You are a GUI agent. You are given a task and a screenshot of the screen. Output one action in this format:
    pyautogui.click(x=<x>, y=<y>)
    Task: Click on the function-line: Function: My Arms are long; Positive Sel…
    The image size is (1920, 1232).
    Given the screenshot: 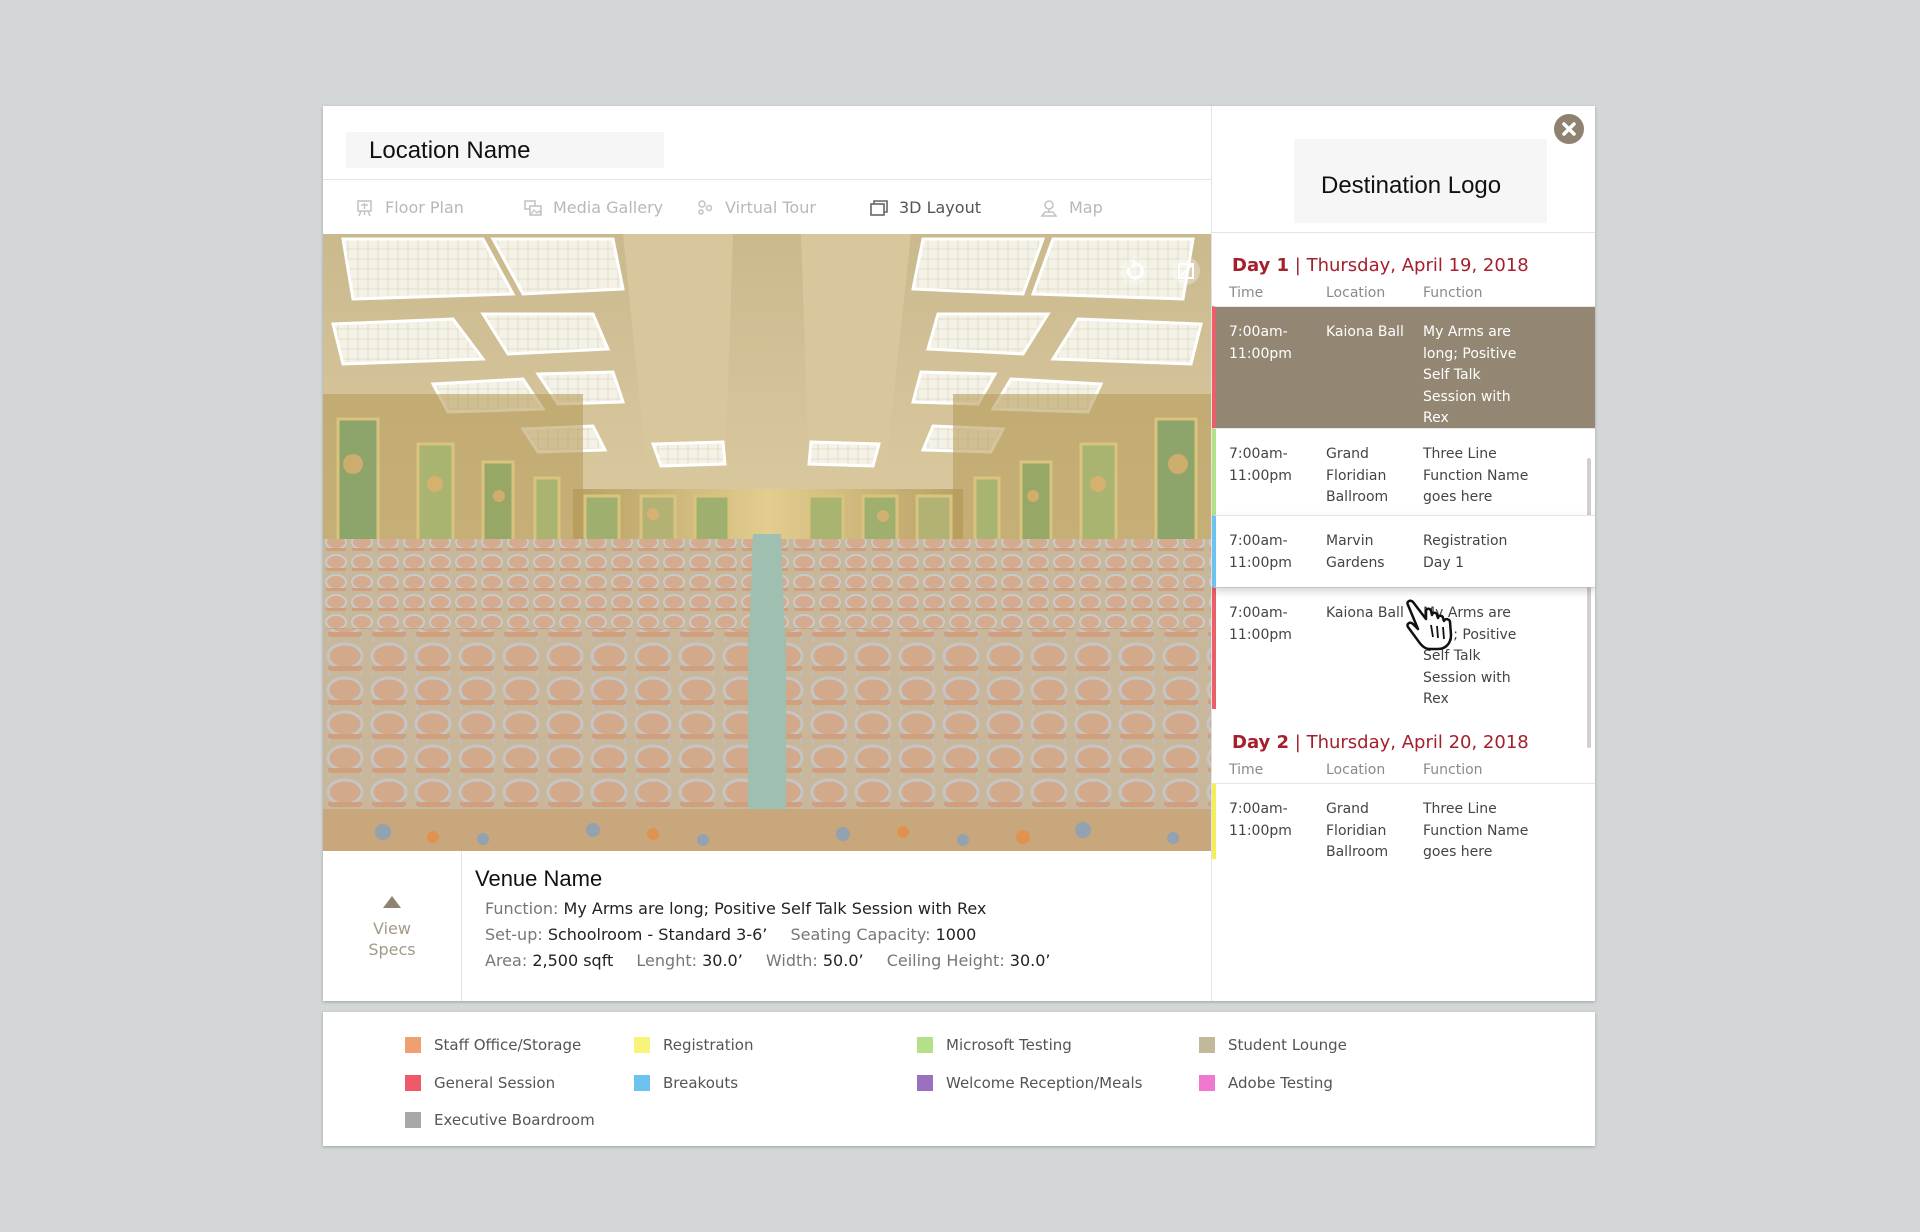 What is the action you would take?
    pyautogui.click(x=835, y=908)
    